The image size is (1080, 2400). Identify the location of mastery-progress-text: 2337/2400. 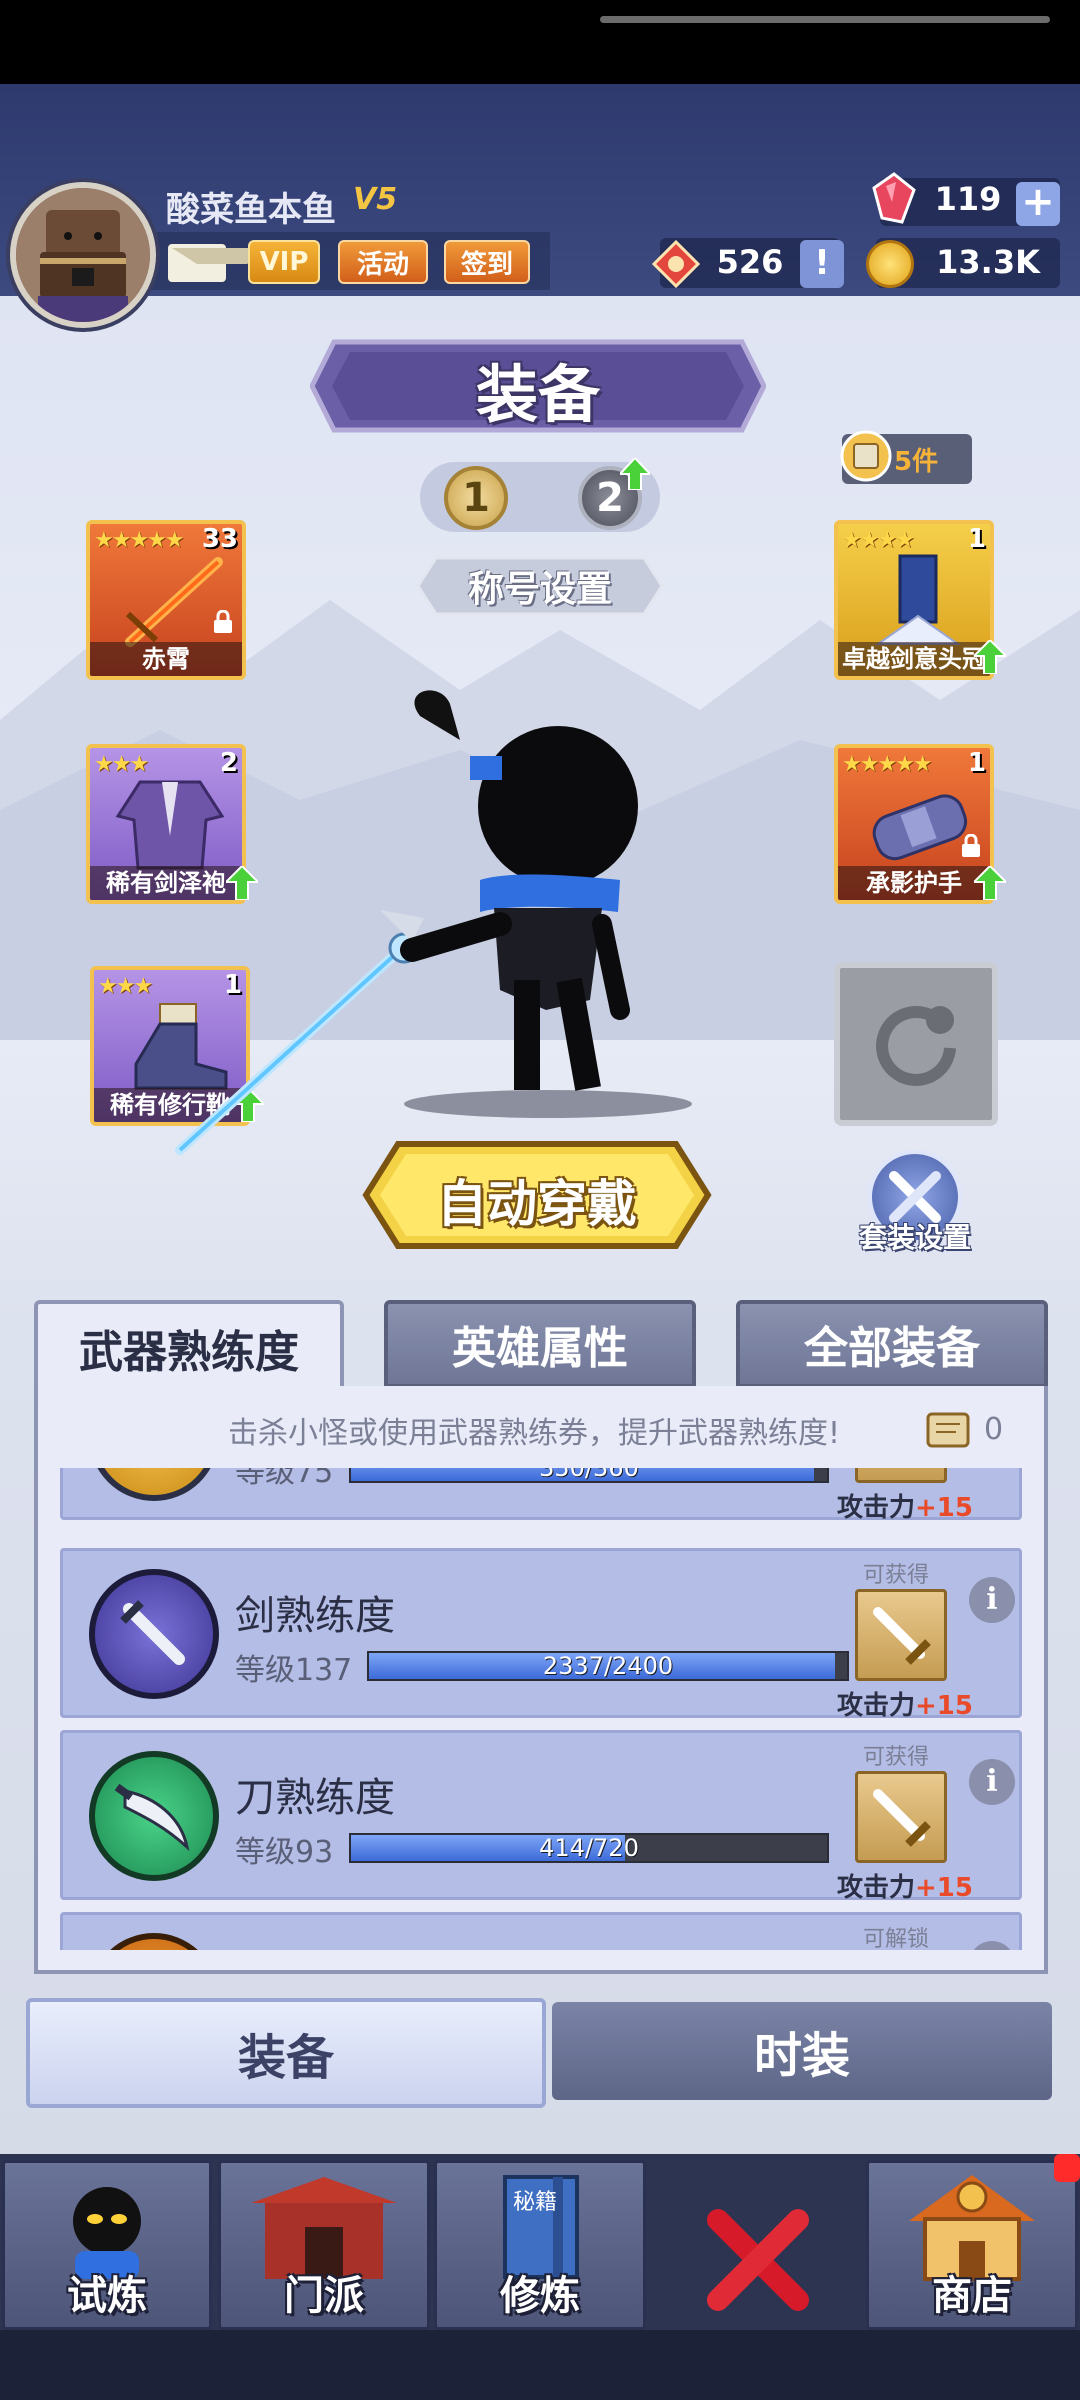
(608, 1666).